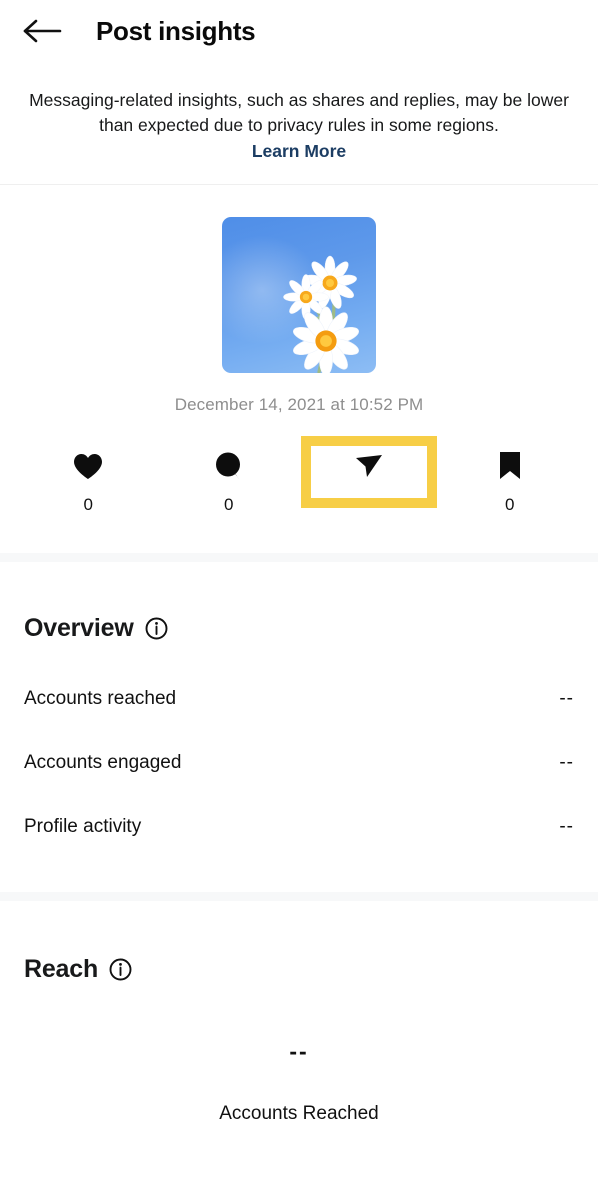 The image size is (598, 1200). I want to click on section-divider-reach, so click(299, 896).